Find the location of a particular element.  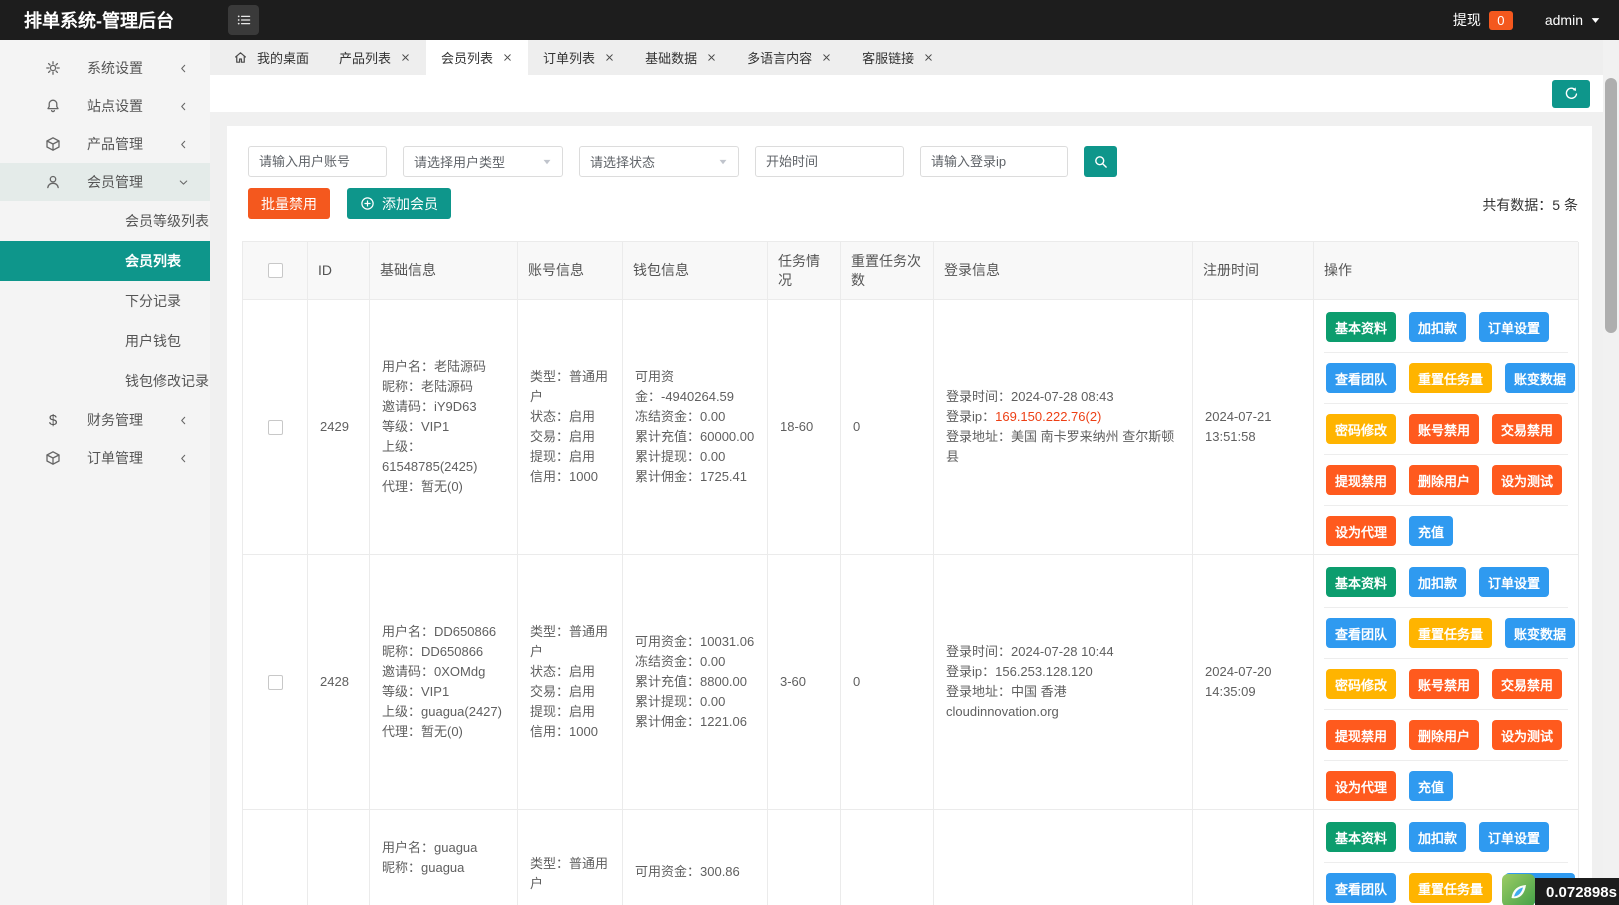

cell-task-row1: 3-60 is located at coordinates (804, 682).